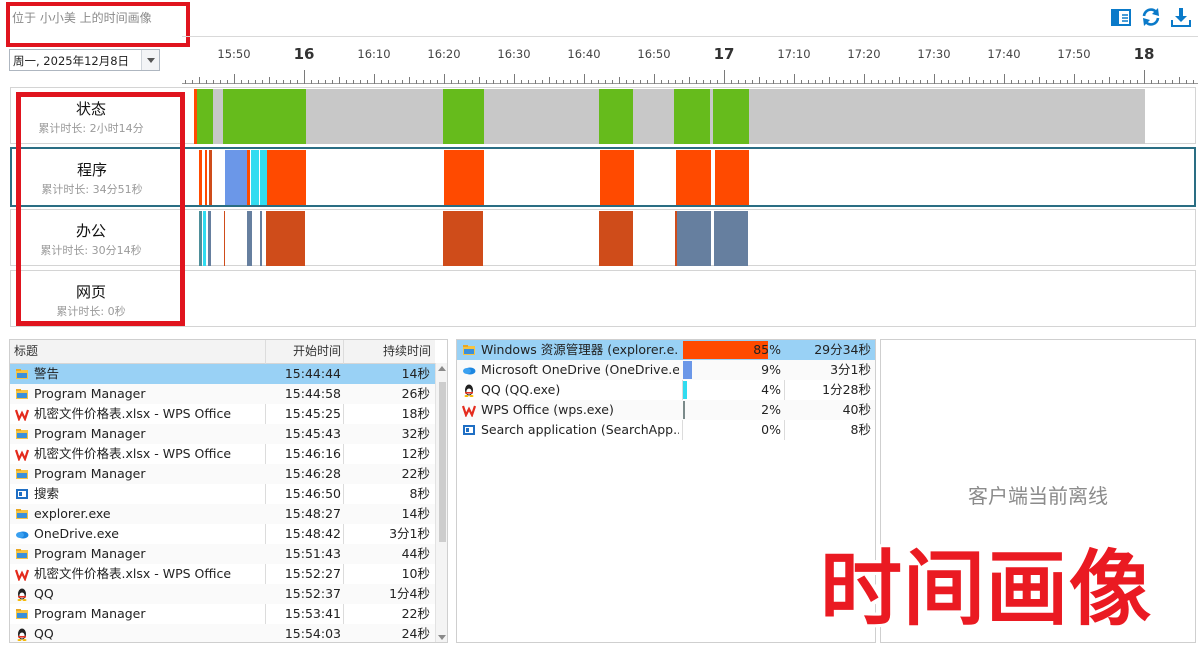 The height and width of the screenshot is (652, 1200). Describe the element at coordinates (222, 414) in the screenshot. I see `table-row: 机密文件价格表.xlsx - WPS Office 15:45:25 18秒` at that location.